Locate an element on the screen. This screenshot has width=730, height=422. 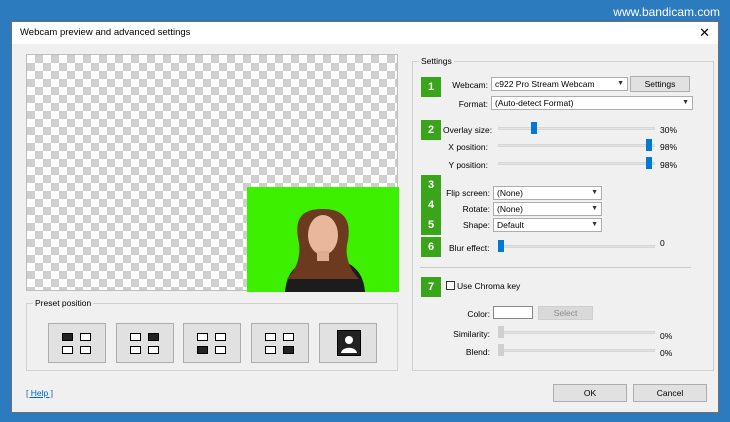
overlay-size-slider-thumb is located at coordinates (534, 128).